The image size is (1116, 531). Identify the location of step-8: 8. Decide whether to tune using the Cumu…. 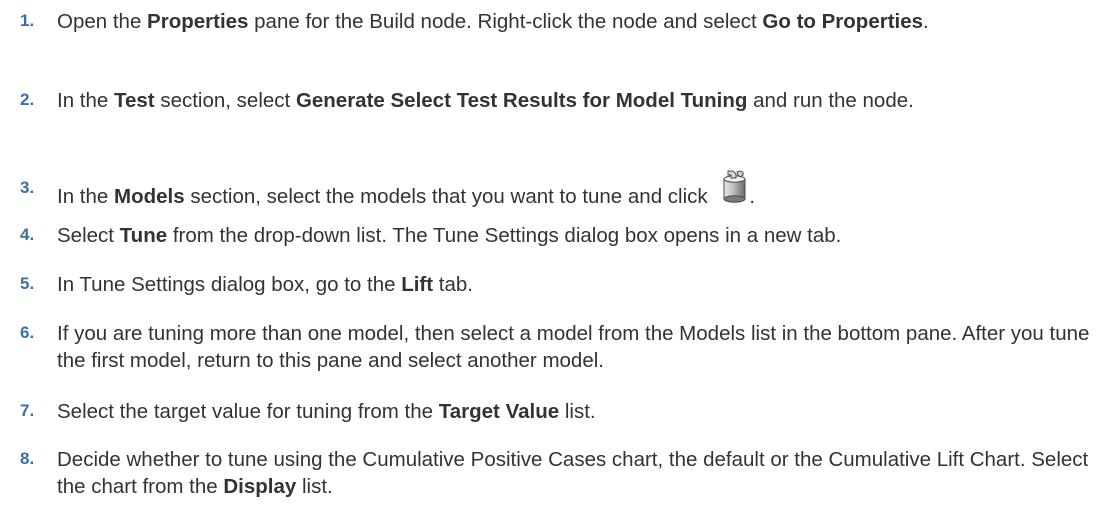
(558, 473).